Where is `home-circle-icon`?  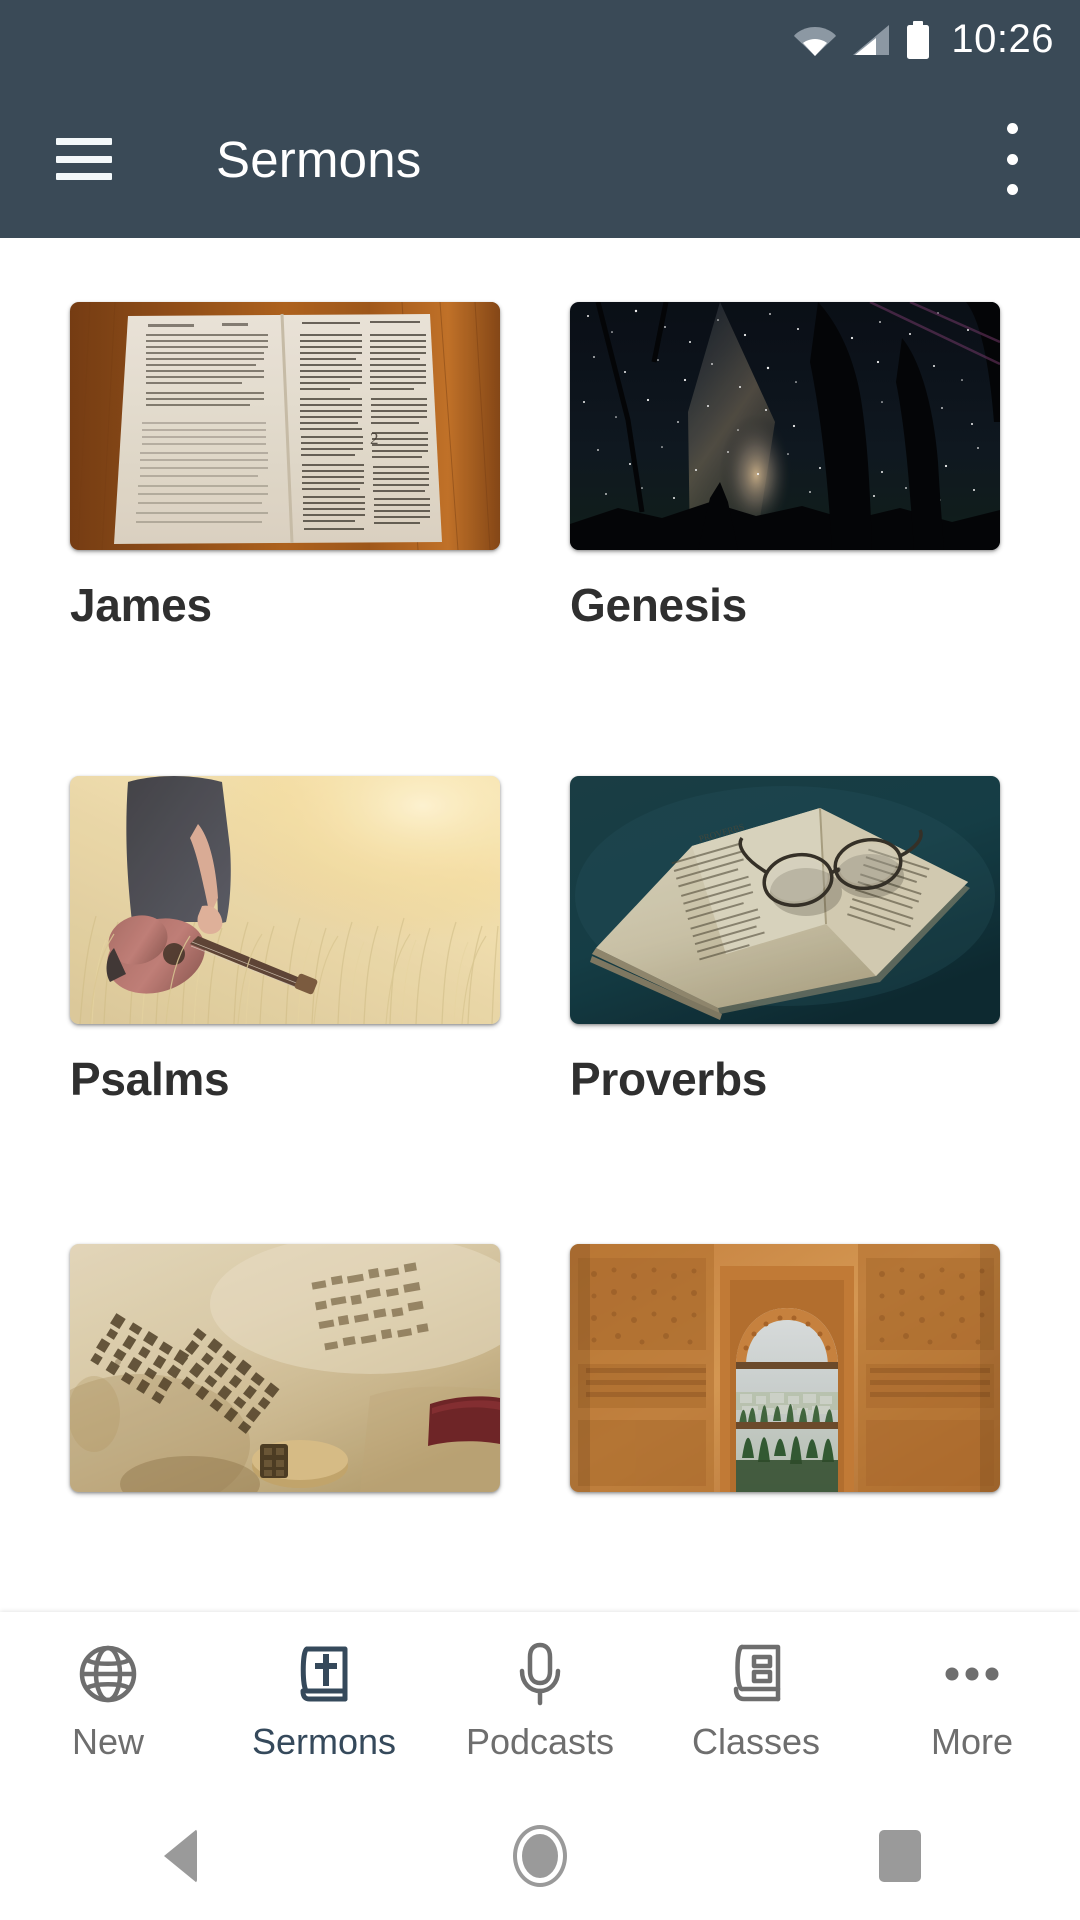 home-circle-icon is located at coordinates (540, 1856).